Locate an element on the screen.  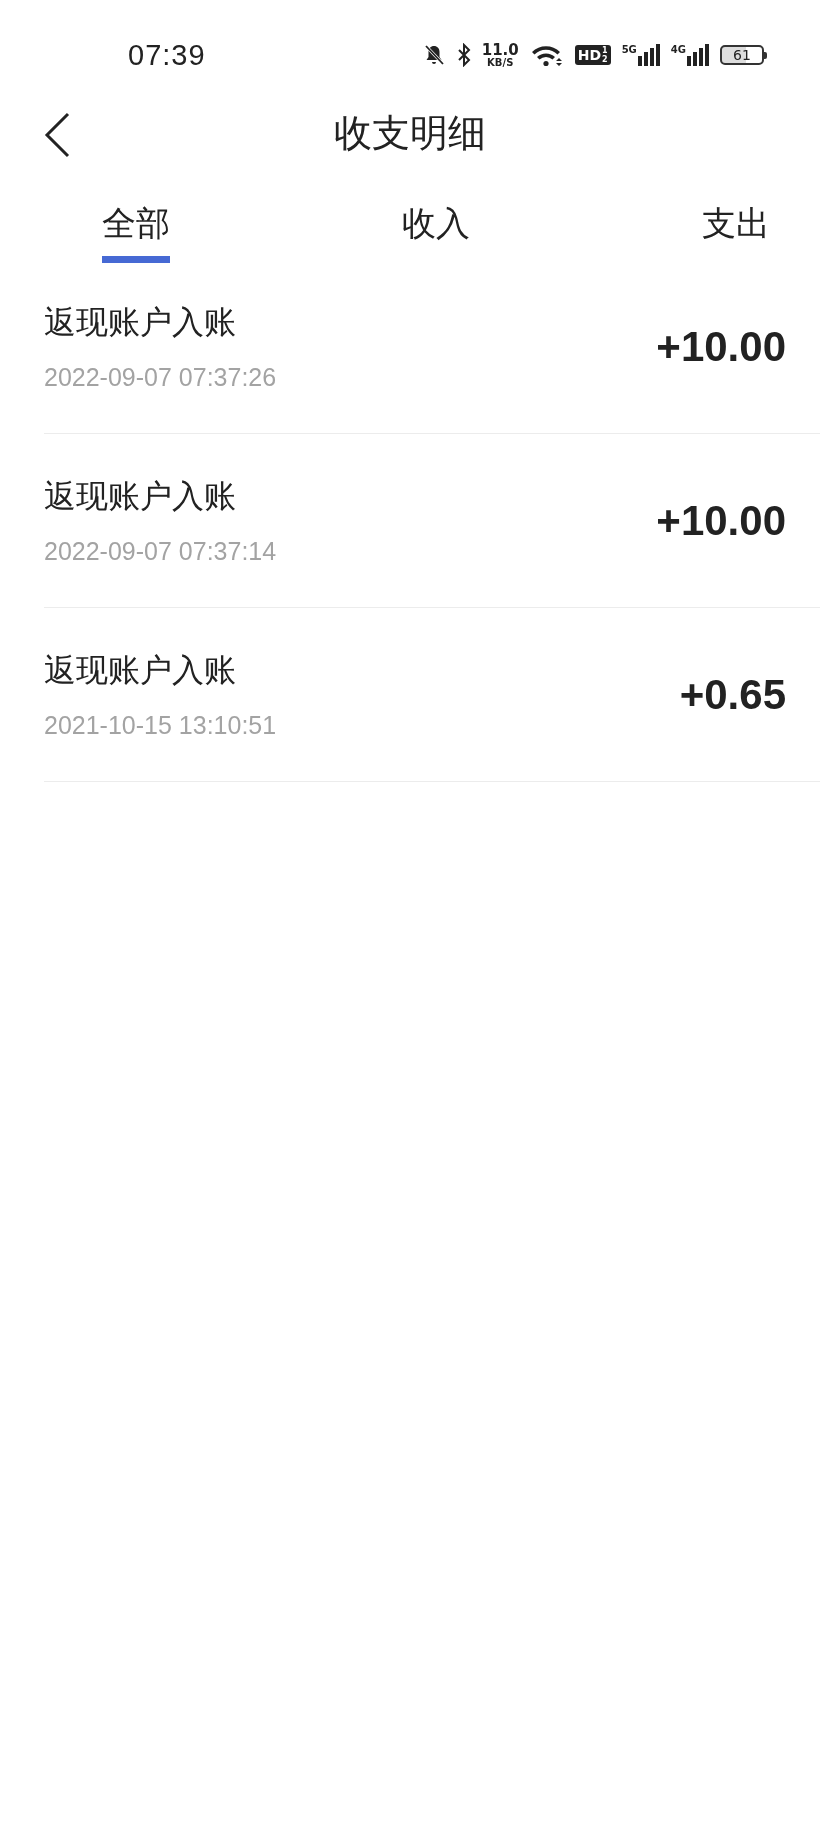
record-item: 返现账户入账 2022-09-07 07:37:14 +10.00 is located at coordinates (432, 521).